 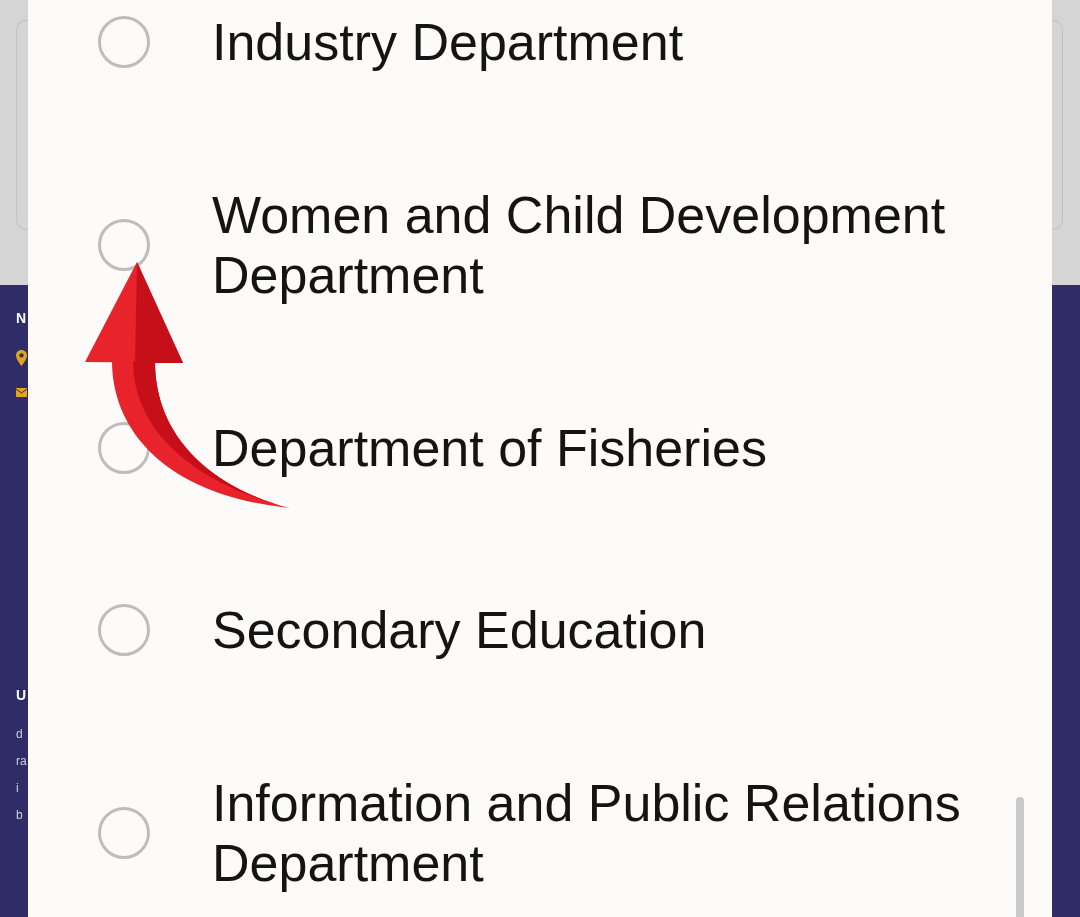 What do you see at coordinates (612, 448) in the screenshot?
I see `option-label: Department of Fisheries` at bounding box center [612, 448].